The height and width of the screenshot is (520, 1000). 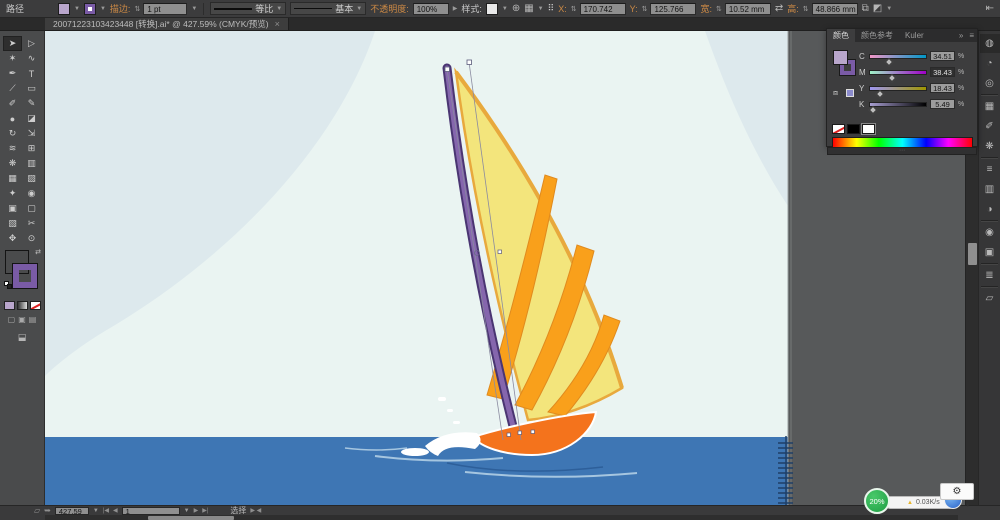 What do you see at coordinates (120, 8) in the screenshot?
I see `stroke-weight-label: 描边:` at bounding box center [120, 8].